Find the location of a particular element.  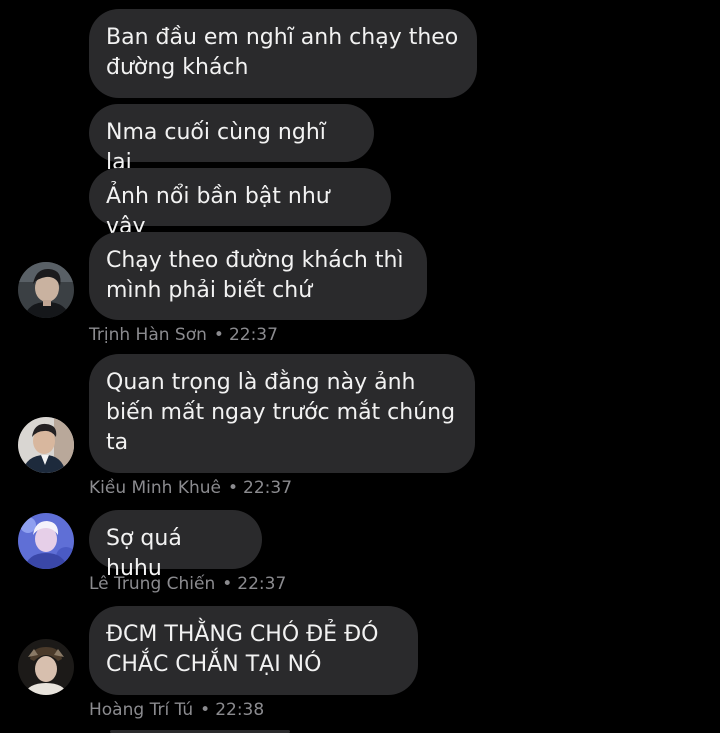

message-time: 22:38 is located at coordinates (240, 710).